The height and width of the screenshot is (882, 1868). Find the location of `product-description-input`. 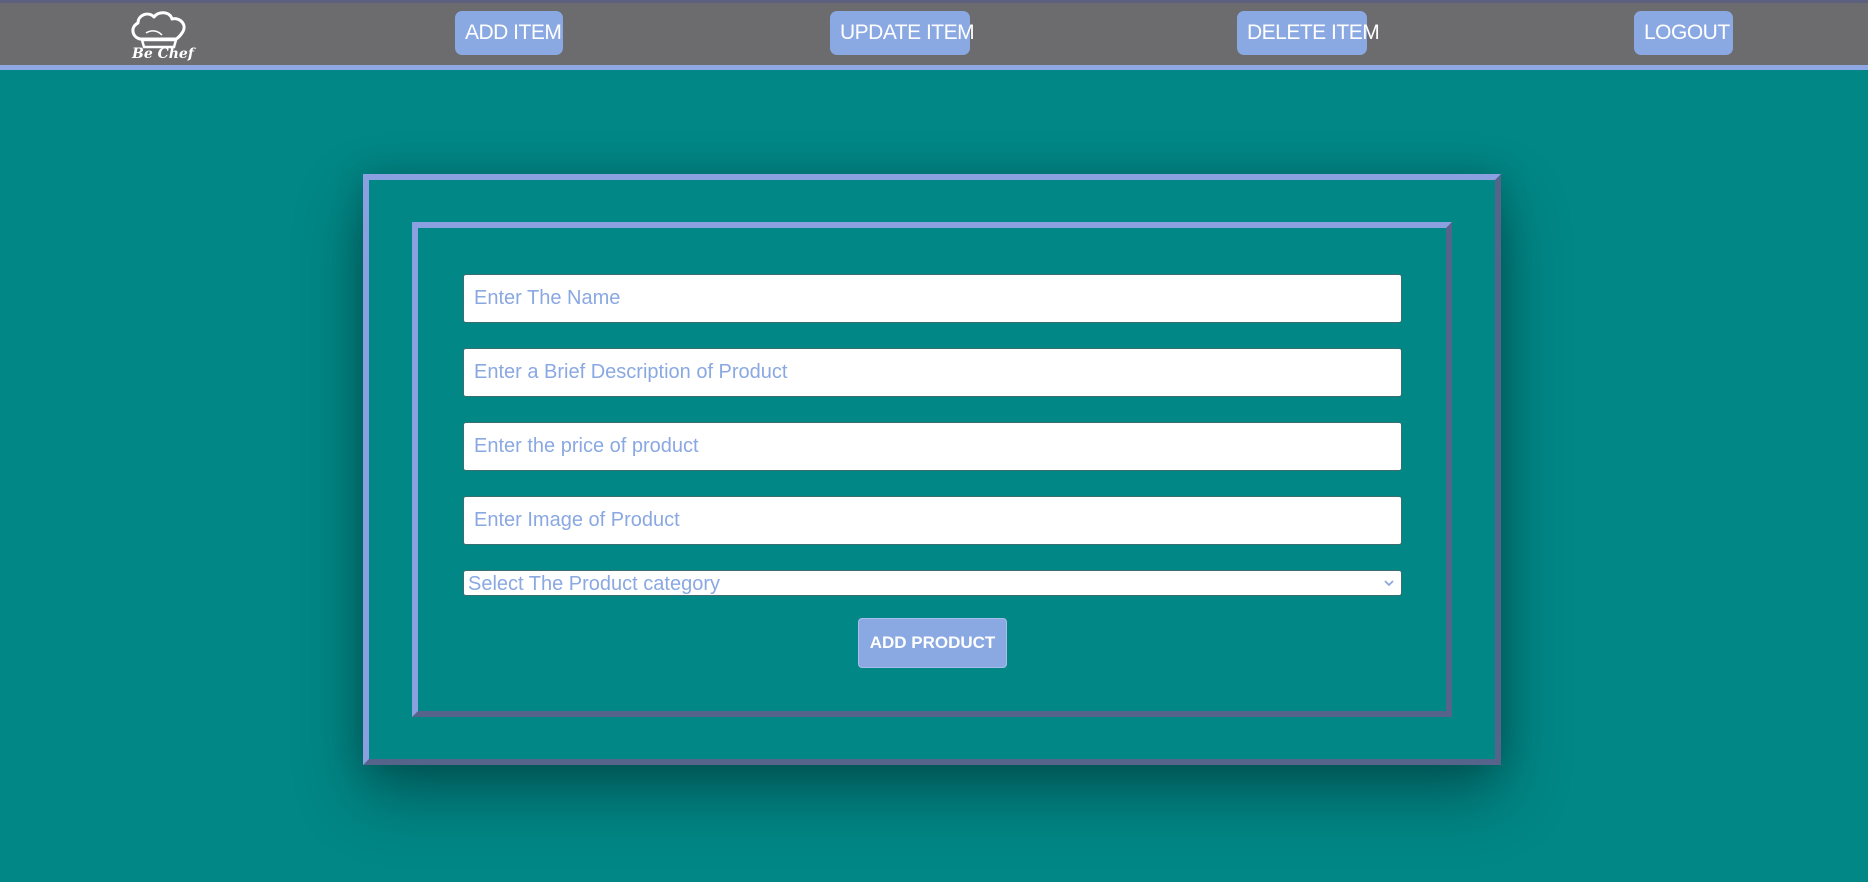

product-description-input is located at coordinates (932, 372).